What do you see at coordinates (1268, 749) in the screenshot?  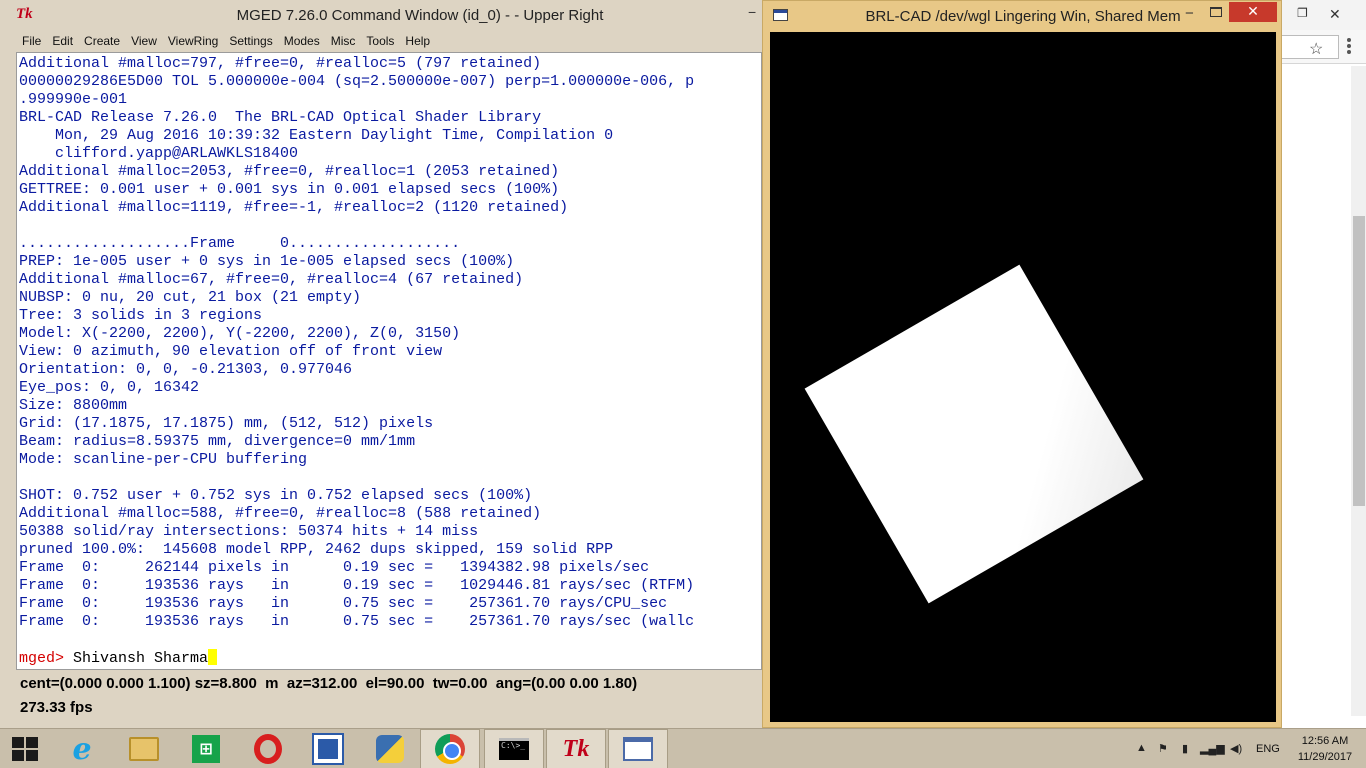 I see `language-indicator: ENG` at bounding box center [1268, 749].